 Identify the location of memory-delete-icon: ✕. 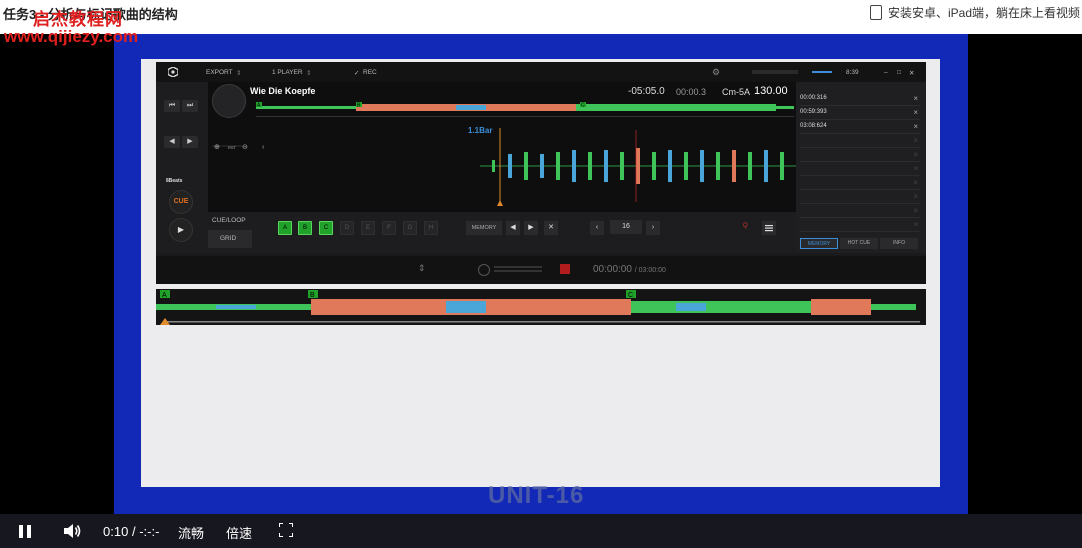
(551, 228).